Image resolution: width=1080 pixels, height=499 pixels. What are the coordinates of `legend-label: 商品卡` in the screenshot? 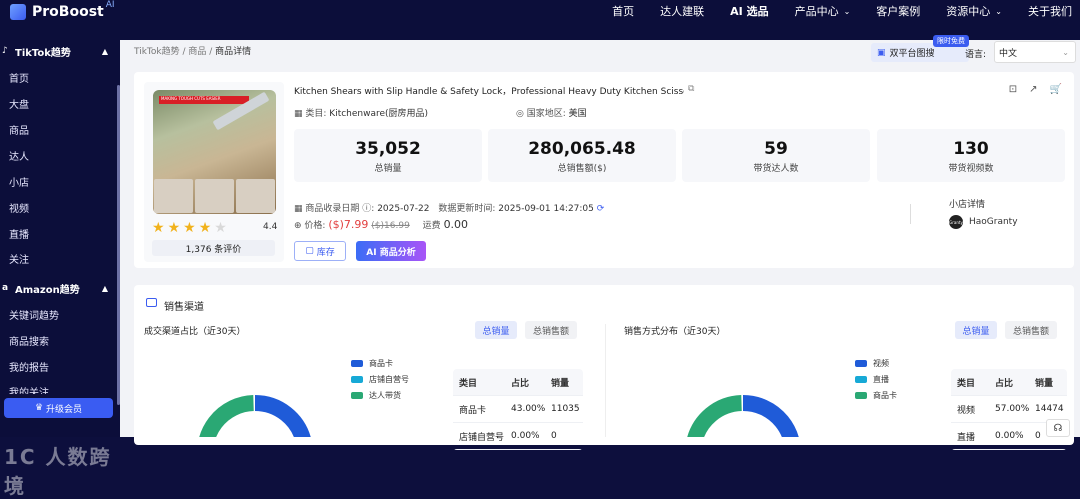 It's located at (381, 363).